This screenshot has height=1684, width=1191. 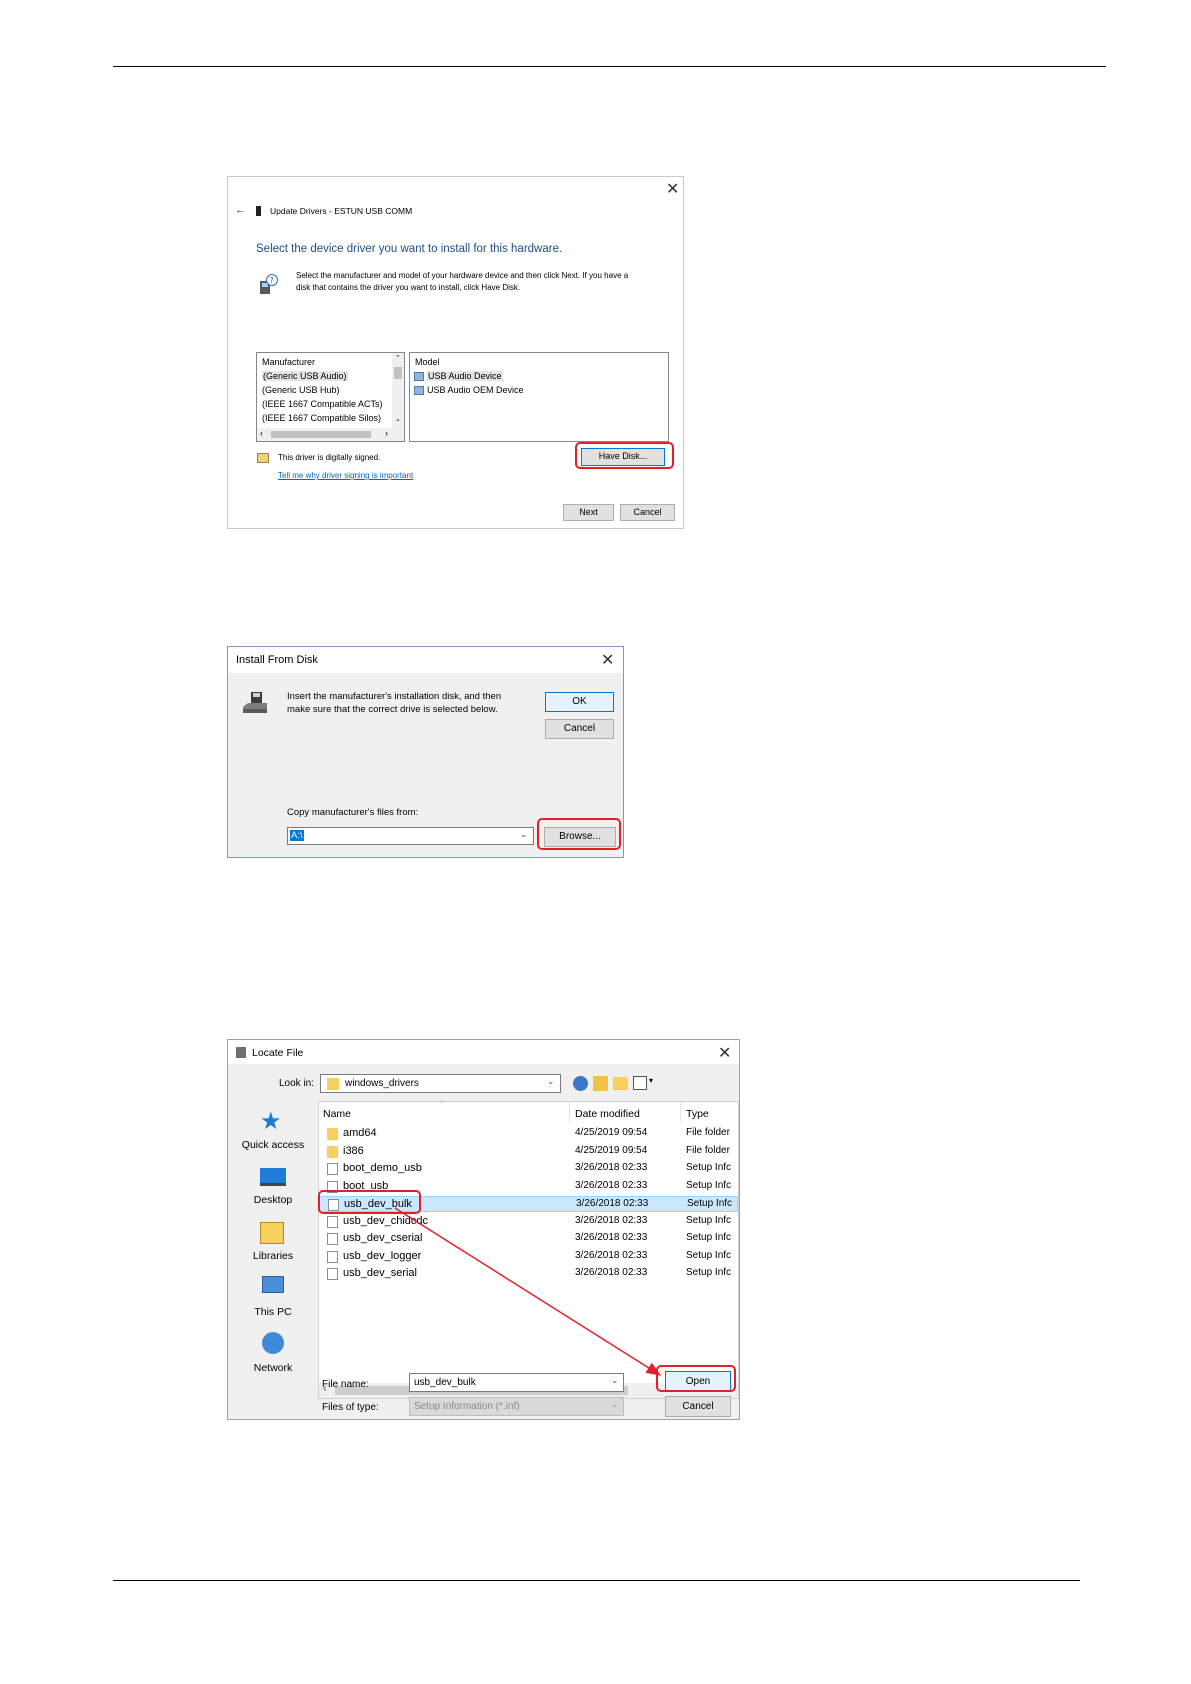 I want to click on next-button: Next, so click(x=588, y=512).